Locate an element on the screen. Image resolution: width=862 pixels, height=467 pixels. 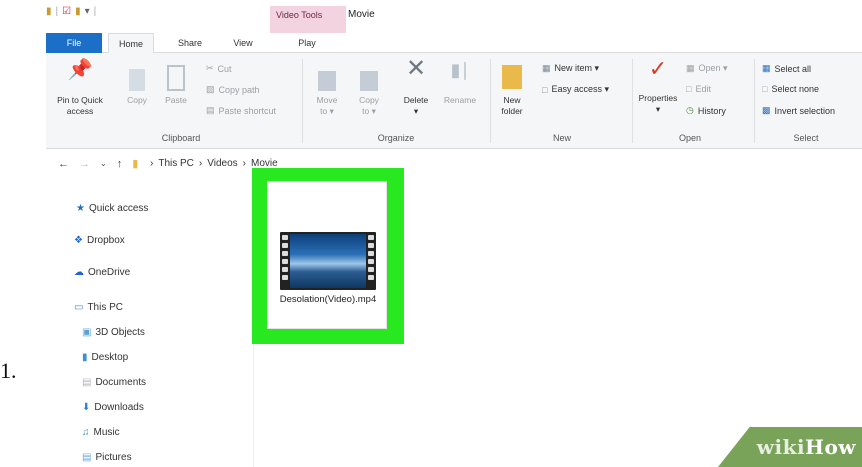
window-title: Movie is located at coordinates (361, 14).